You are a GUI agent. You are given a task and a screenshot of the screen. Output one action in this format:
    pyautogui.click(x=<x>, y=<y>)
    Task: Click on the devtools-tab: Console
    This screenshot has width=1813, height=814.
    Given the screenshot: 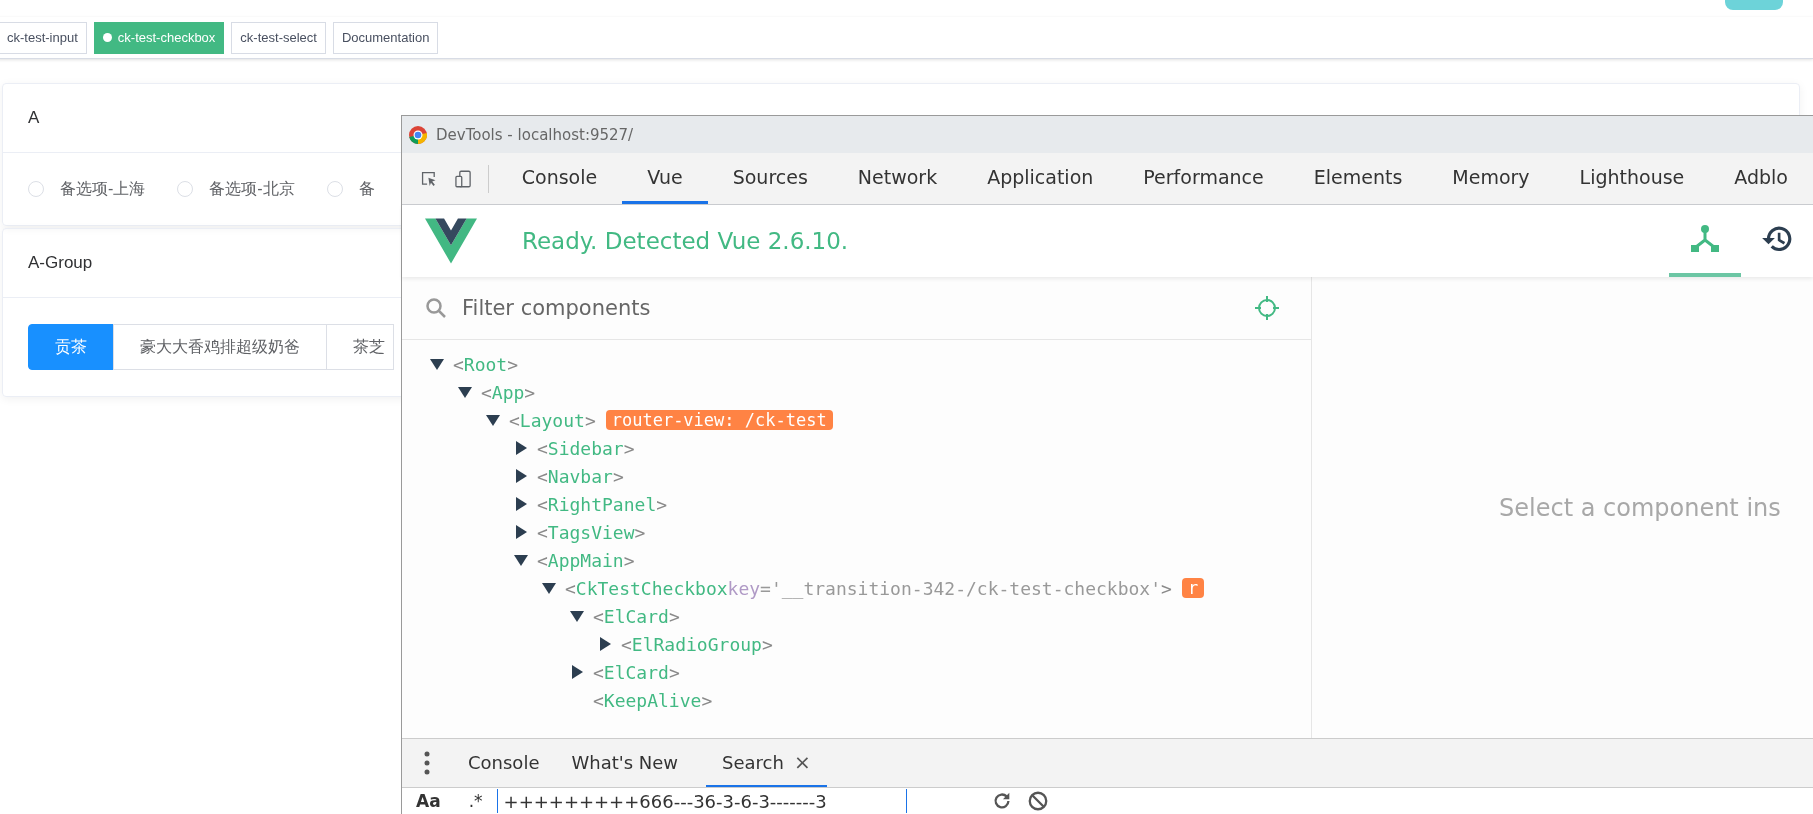 What is the action you would take?
    pyautogui.click(x=559, y=178)
    